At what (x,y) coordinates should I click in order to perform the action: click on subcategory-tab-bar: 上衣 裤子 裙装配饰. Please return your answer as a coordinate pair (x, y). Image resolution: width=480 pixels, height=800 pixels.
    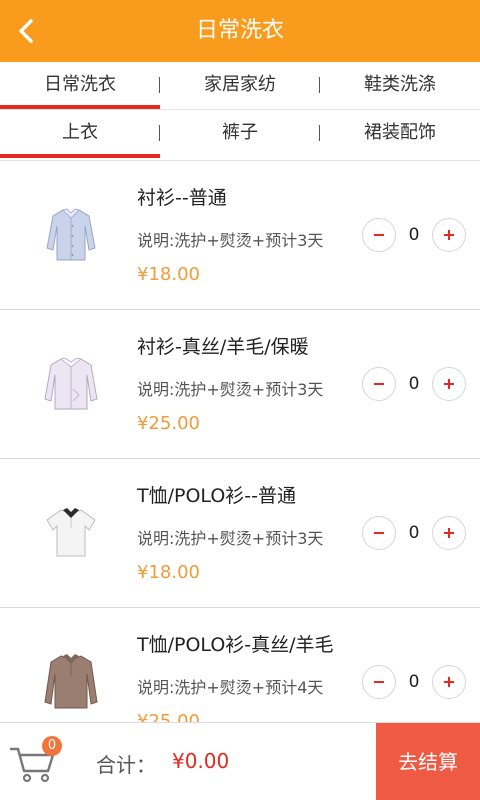
    Looking at the image, I should click on (240, 134).